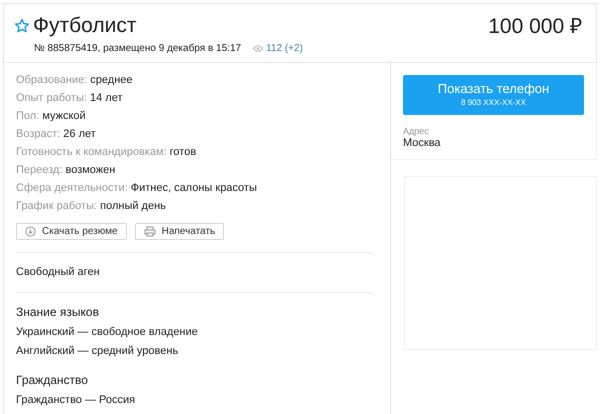 This screenshot has width=600, height=414. Describe the element at coordinates (107, 332) in the screenshot. I see `section-line: Украинский — свободное владение` at that location.